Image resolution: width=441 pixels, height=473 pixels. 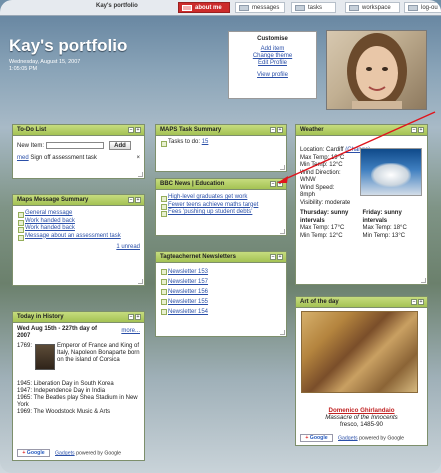 I want to click on newsletter-item: Newsletter 156, so click(x=221, y=292).